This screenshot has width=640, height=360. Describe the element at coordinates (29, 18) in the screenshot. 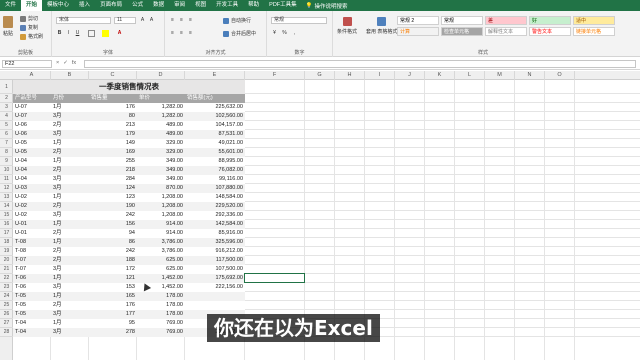

I see `cut-button: 剪切` at that location.